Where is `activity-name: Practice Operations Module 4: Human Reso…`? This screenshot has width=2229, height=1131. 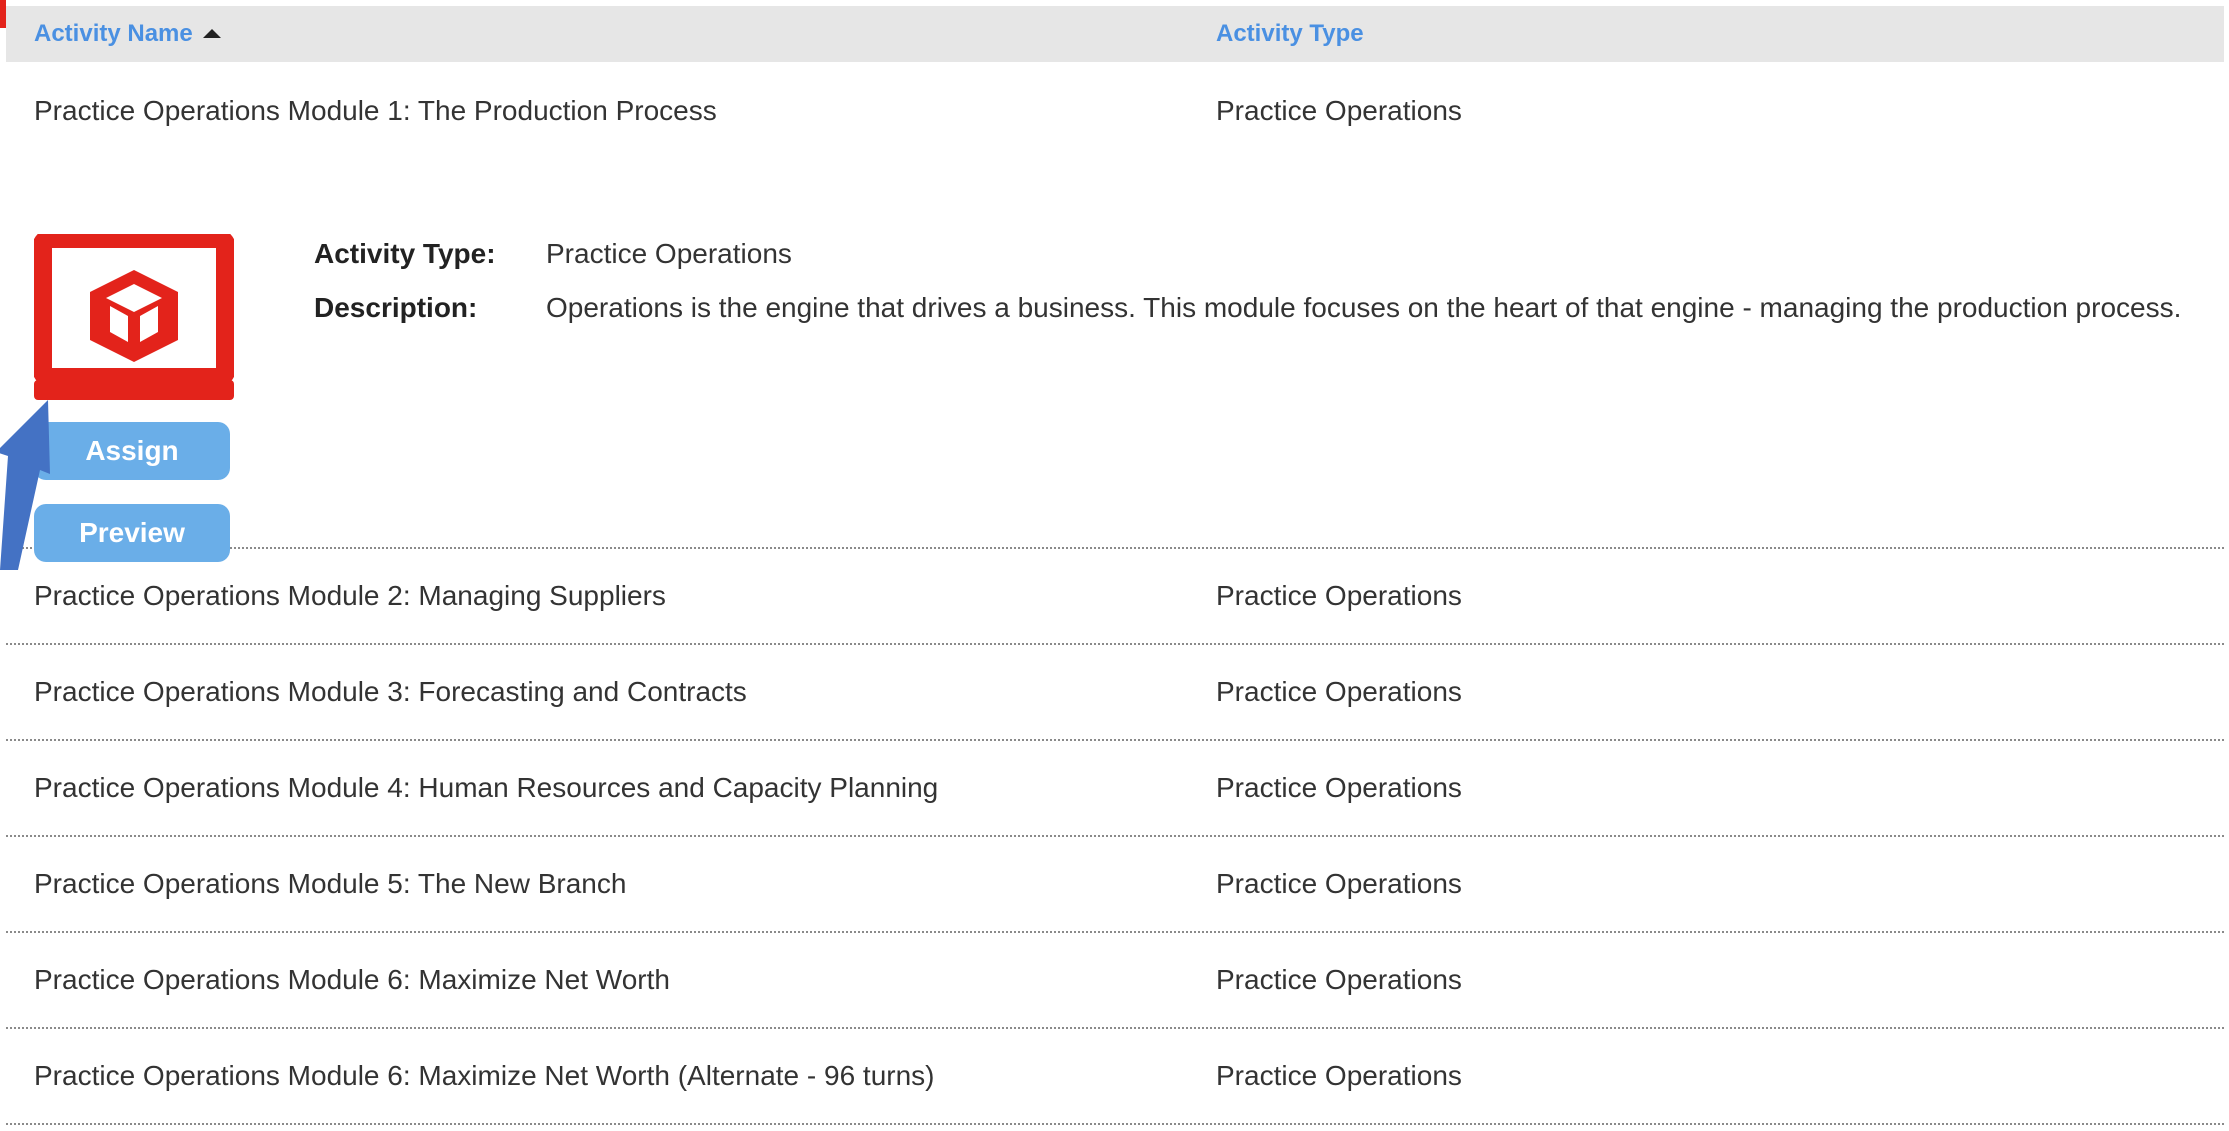 activity-name: Practice Operations Module 4: Human Reso… is located at coordinates (486, 787).